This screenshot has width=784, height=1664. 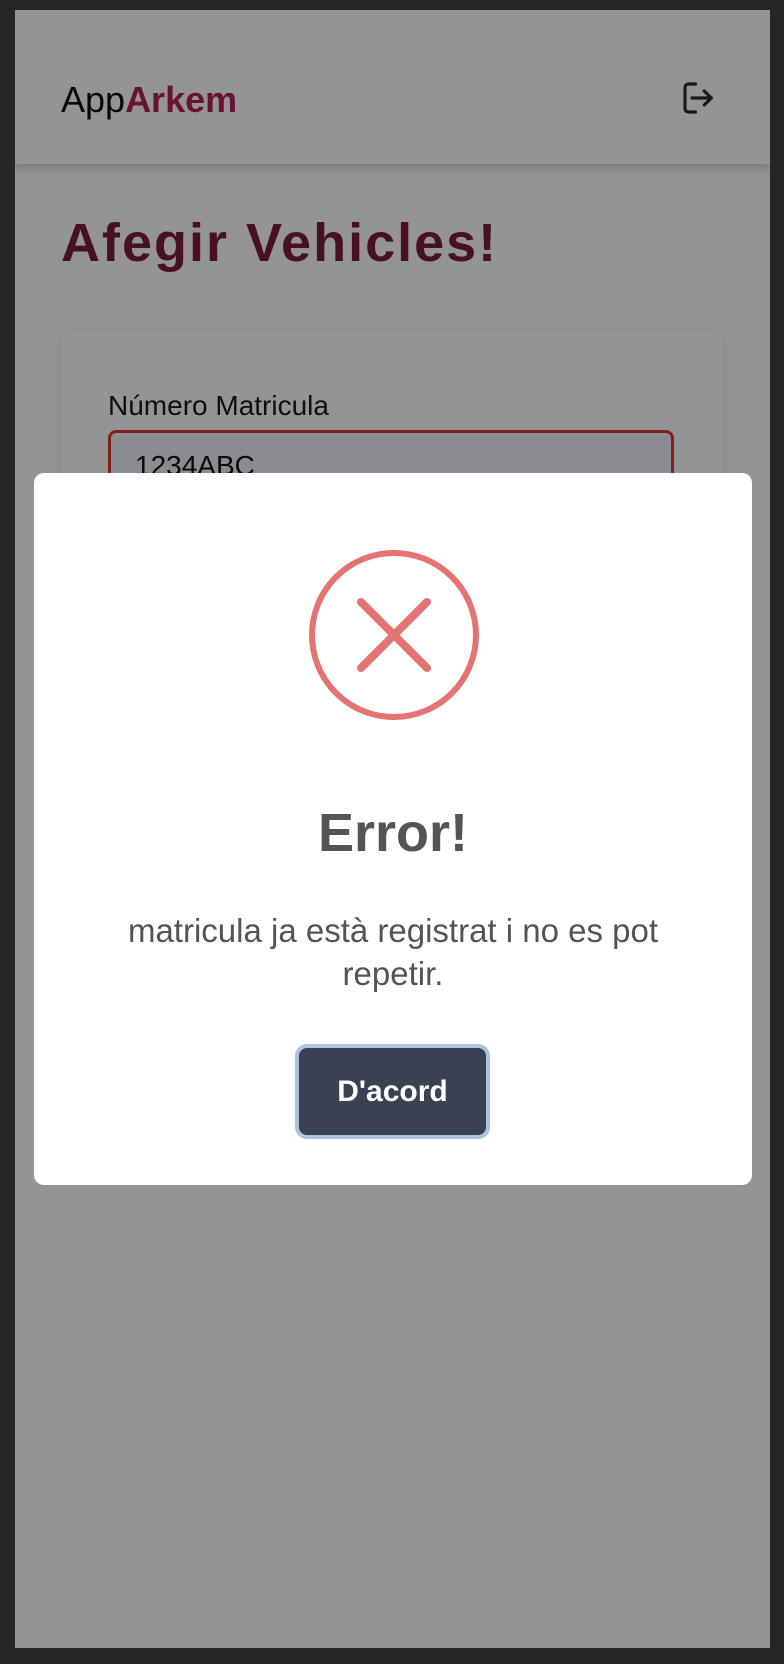 I want to click on error-x-icon, so click(x=394, y=635).